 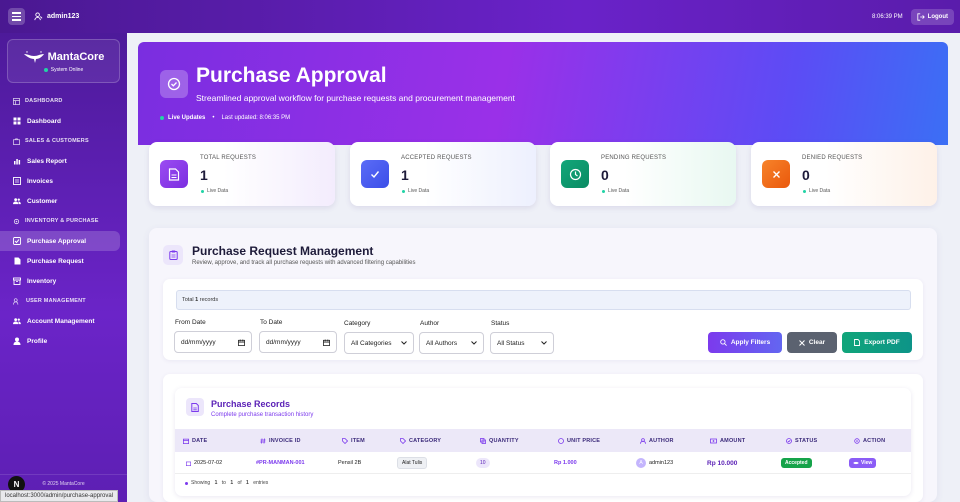 I want to click on sidebar-item-label: Inventory, so click(x=42, y=281).